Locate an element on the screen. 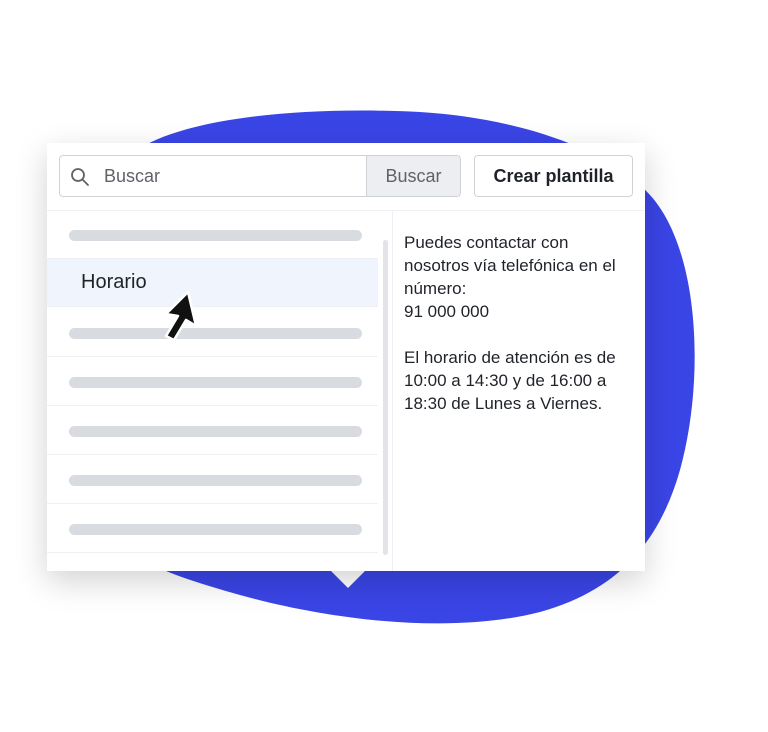 Image resolution: width=768 pixels, height=732 pixels. preview-line: nosotros vía telefónica en el is located at coordinates (510, 265).